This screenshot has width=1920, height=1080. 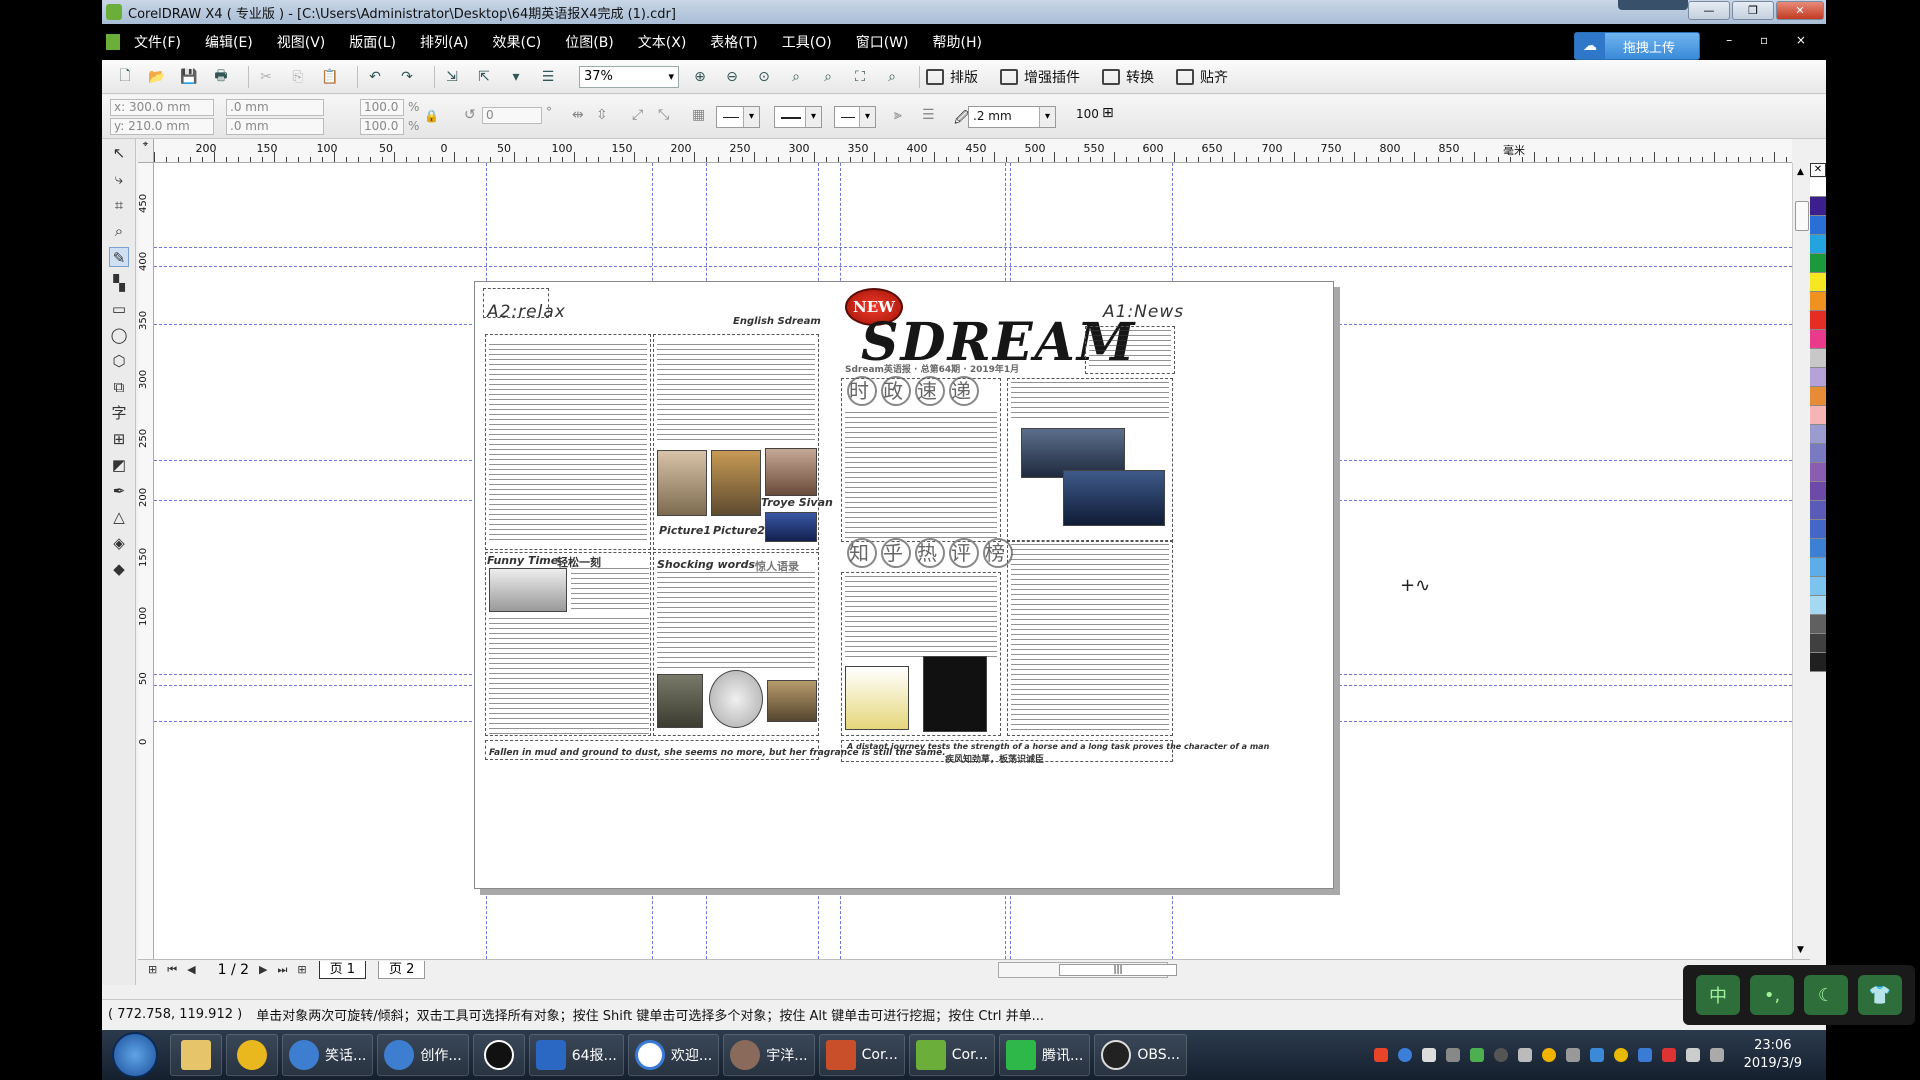 What do you see at coordinates (1128, 77) in the screenshot?
I see `convert-button: 转换` at bounding box center [1128, 77].